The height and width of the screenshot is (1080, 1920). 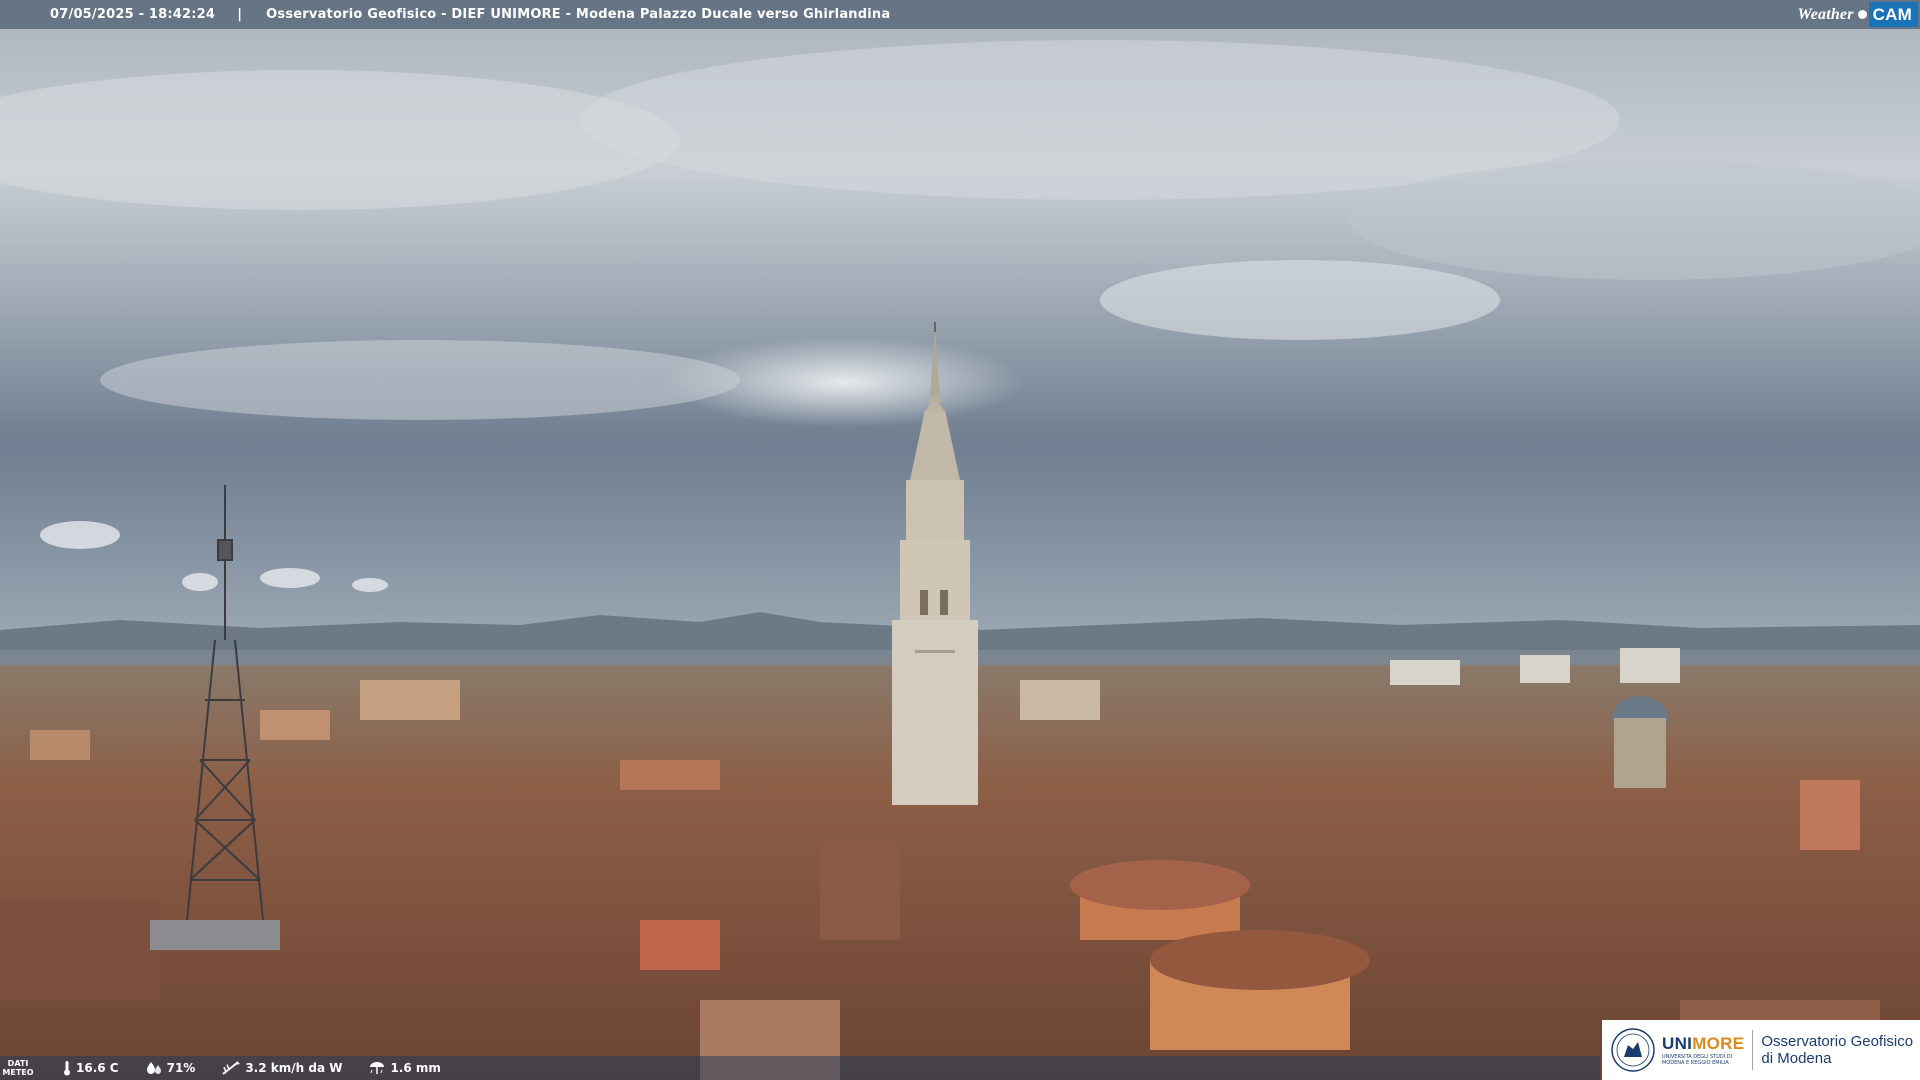 I want to click on weathercam-logo-cam: CAM, so click(x=1893, y=14).